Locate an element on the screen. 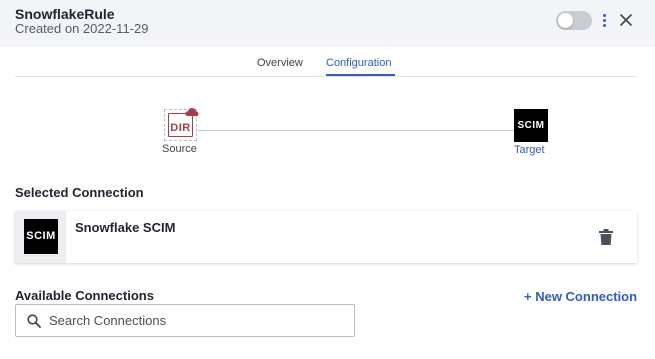 This screenshot has width=655, height=359. more-vertical-icon is located at coordinates (605, 21).